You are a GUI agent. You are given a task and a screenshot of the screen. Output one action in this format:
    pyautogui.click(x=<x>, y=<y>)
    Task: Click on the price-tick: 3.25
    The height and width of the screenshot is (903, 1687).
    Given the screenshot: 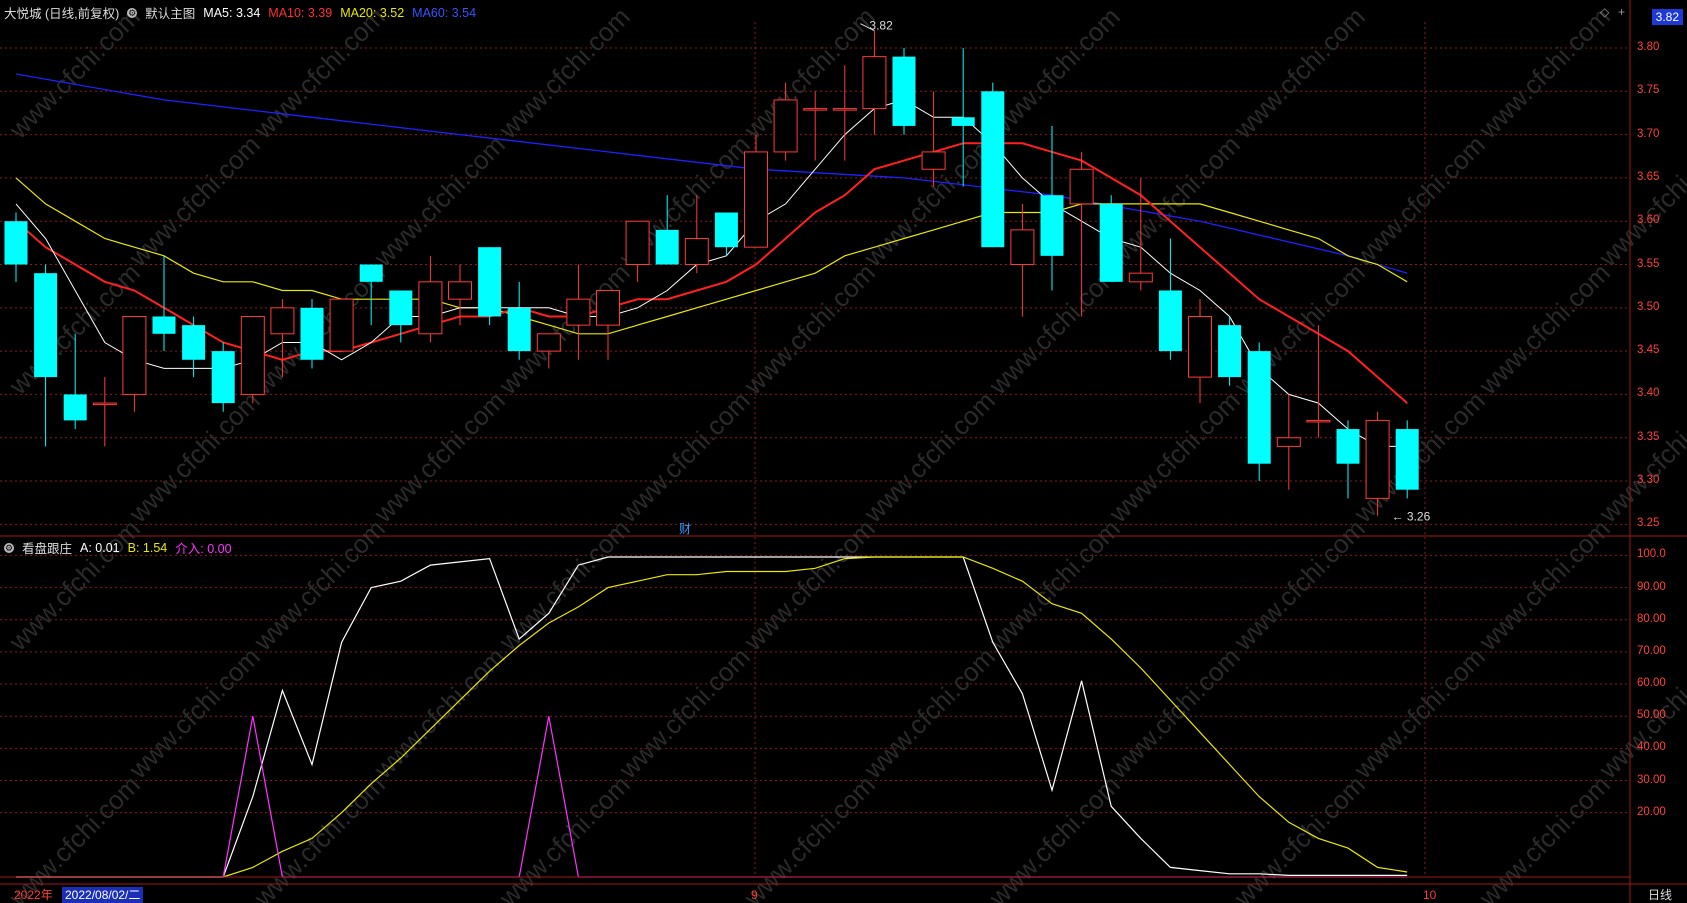 What is the action you would take?
    pyautogui.click(x=1648, y=523)
    